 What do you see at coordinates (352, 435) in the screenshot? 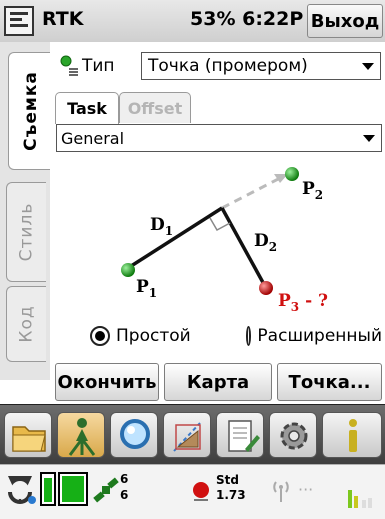
I see `info-icon` at bounding box center [352, 435].